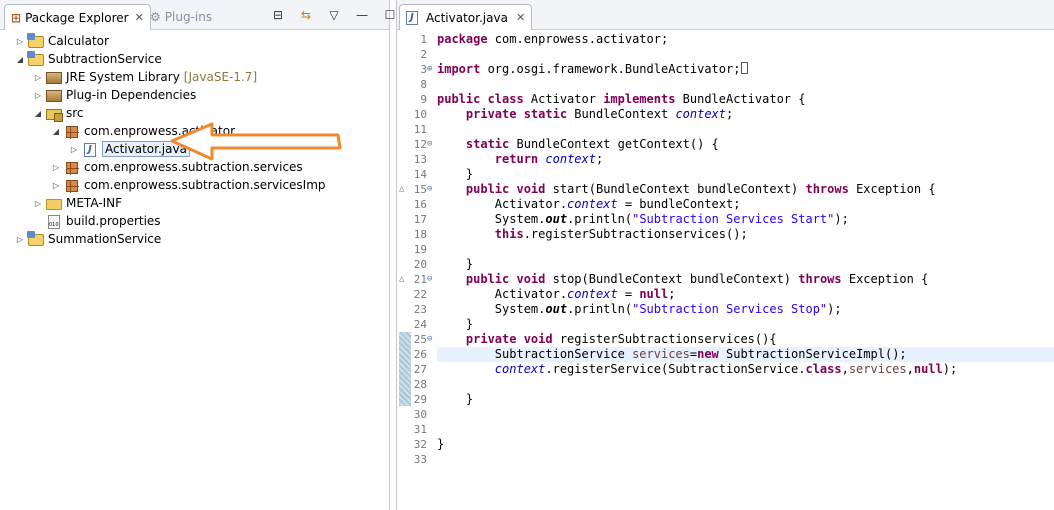 The width and height of the screenshot is (1054, 510). I want to click on tree-item-decoration: [JavaSE-1.7], so click(220, 77).